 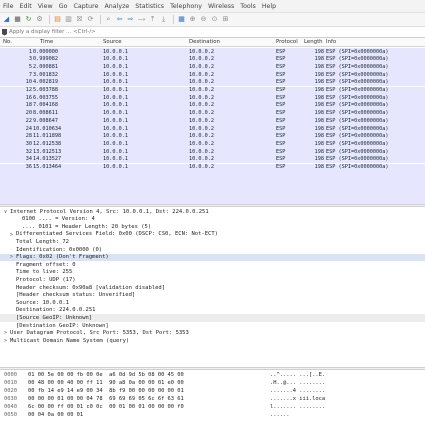 I want to click on close-file-icon: ☒, so click(x=79, y=19).